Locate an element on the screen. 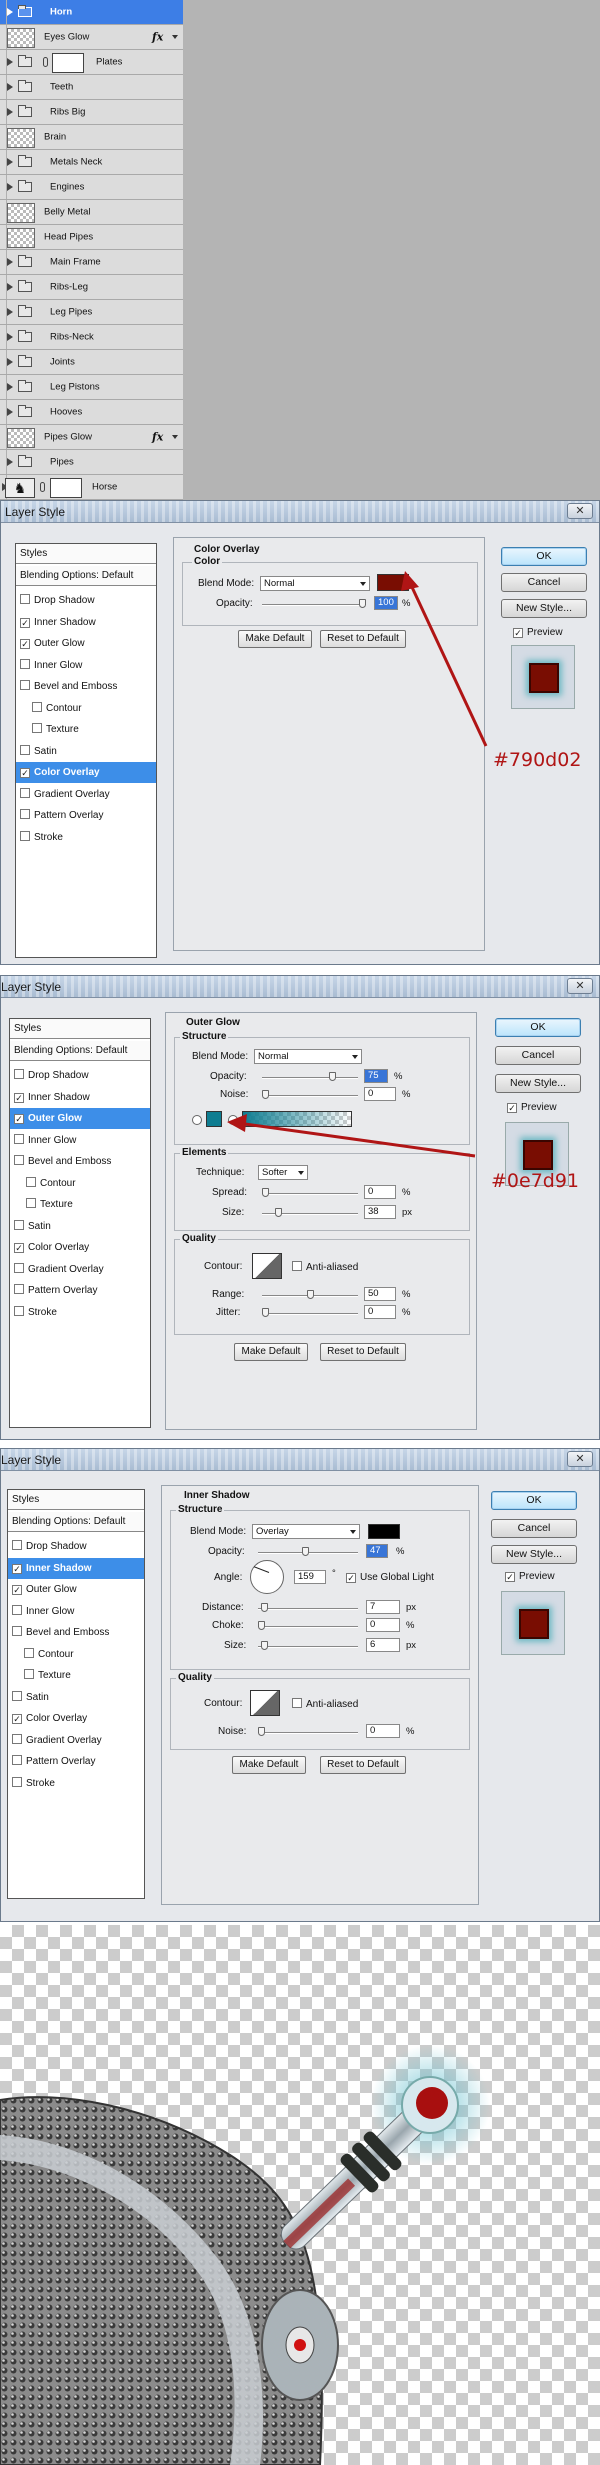  contour-picker is located at coordinates (265, 1703).